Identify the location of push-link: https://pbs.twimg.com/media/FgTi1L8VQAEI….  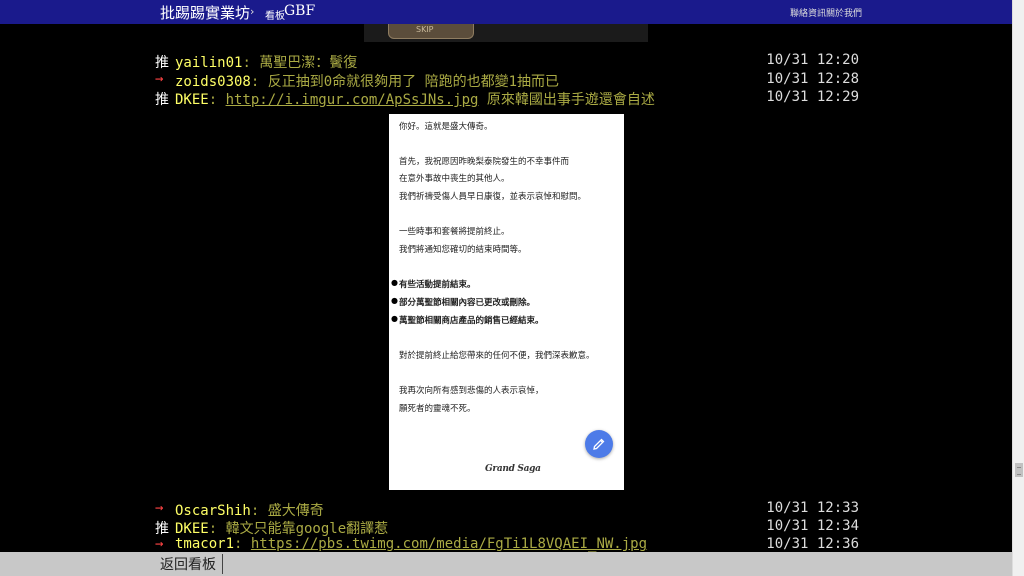
(449, 544).